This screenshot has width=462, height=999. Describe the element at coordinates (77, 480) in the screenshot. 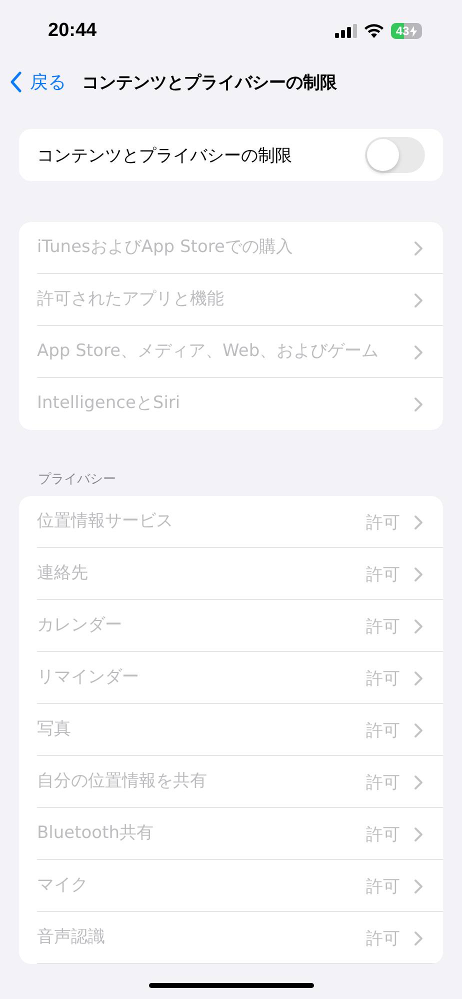

I see `section-header: プライバシー` at that location.